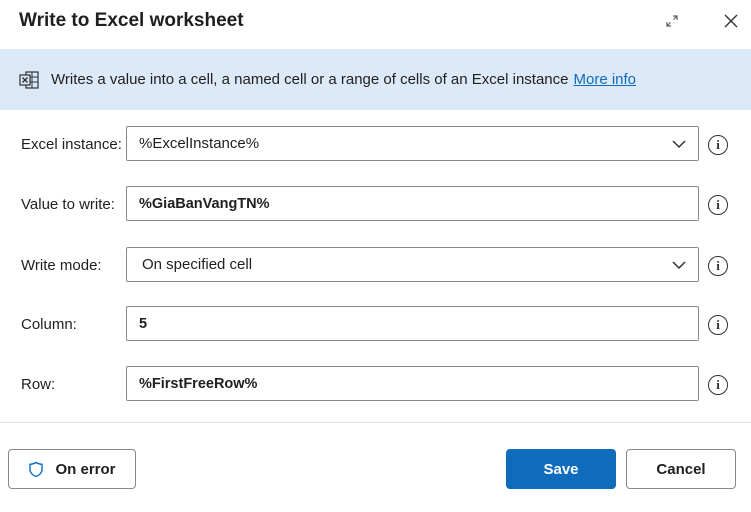  I want to click on on-error-label: On error, so click(85, 469).